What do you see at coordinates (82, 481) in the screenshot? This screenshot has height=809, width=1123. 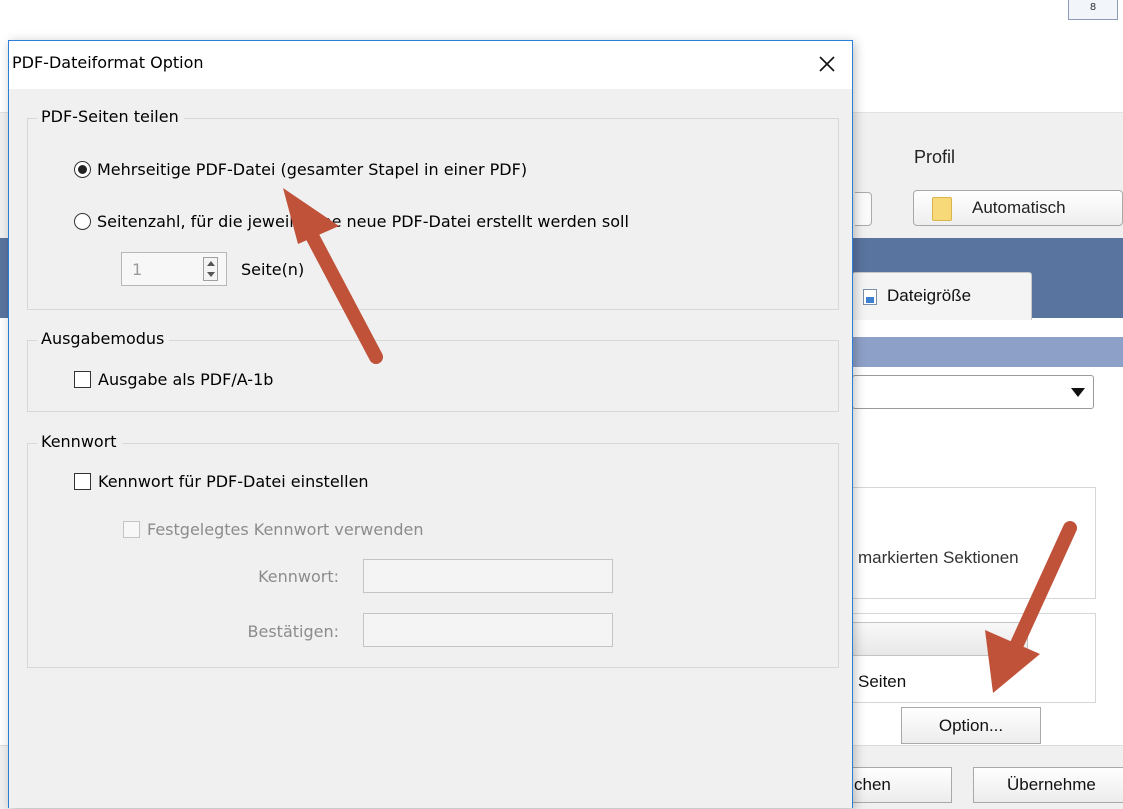 I see `checkbox-set-password-box` at bounding box center [82, 481].